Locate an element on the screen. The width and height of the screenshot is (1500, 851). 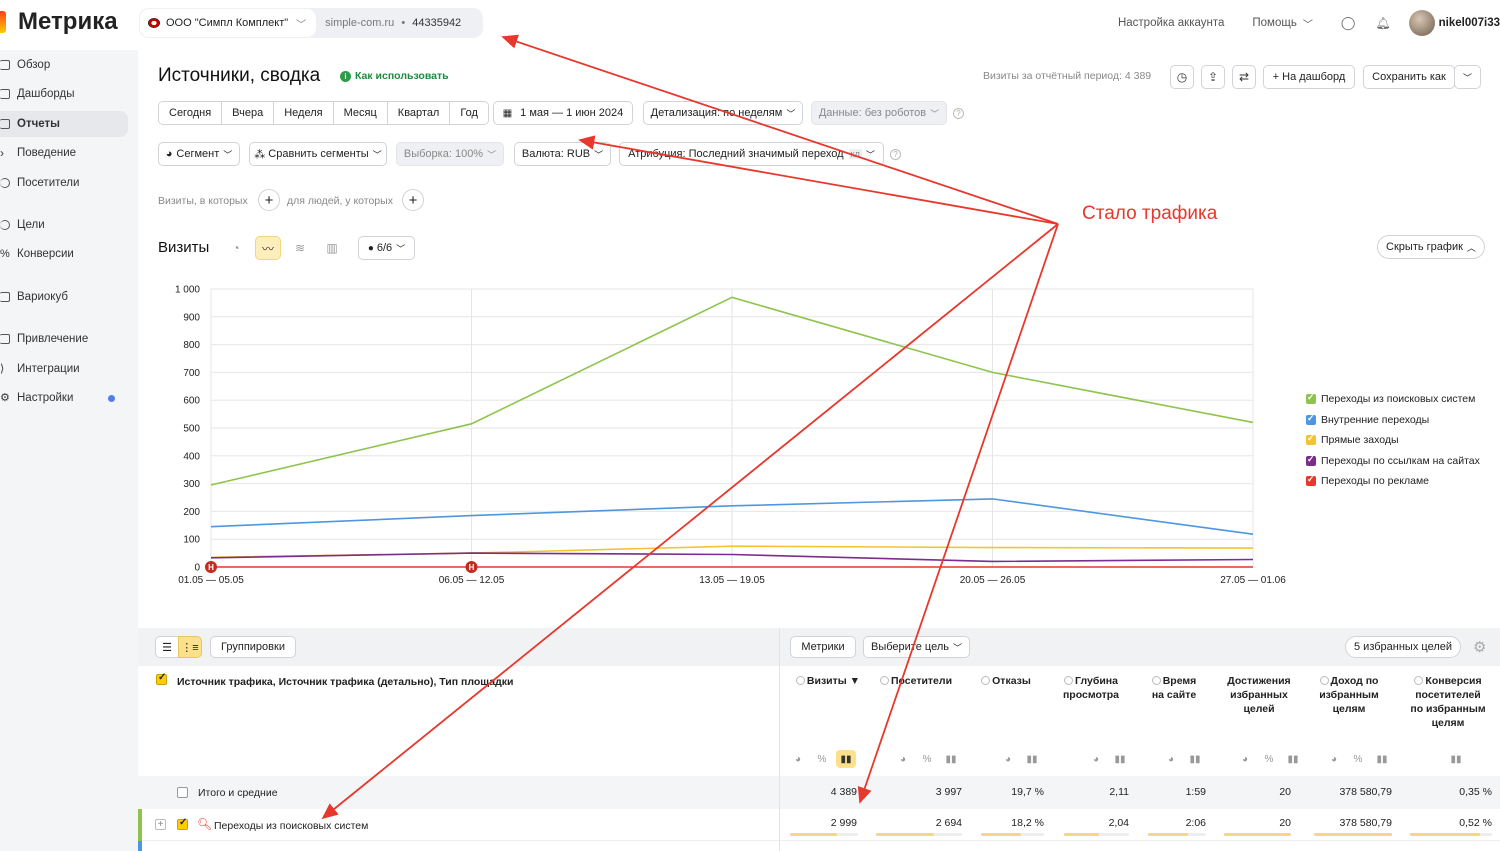
col-bounces: Отказы is located at coordinates (1006, 681).